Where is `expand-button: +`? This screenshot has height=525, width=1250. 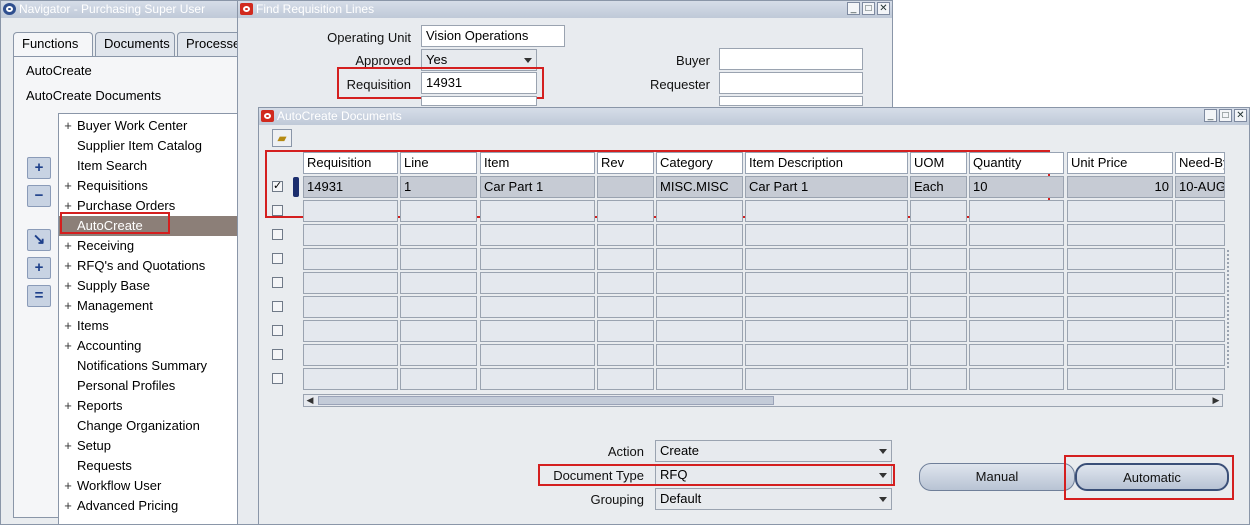
expand-button: + is located at coordinates (39, 168).